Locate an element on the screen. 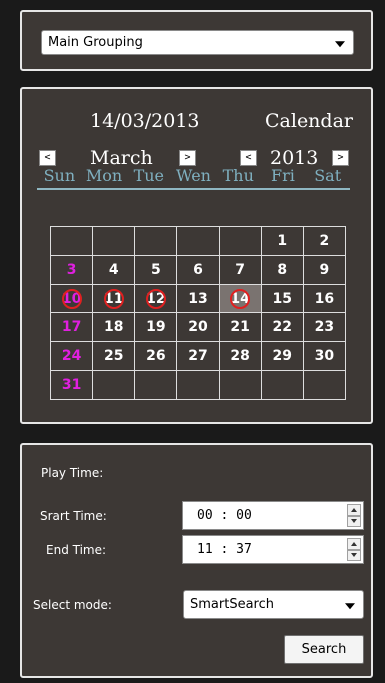  end-time-value: 11 : 37 is located at coordinates (224, 549).